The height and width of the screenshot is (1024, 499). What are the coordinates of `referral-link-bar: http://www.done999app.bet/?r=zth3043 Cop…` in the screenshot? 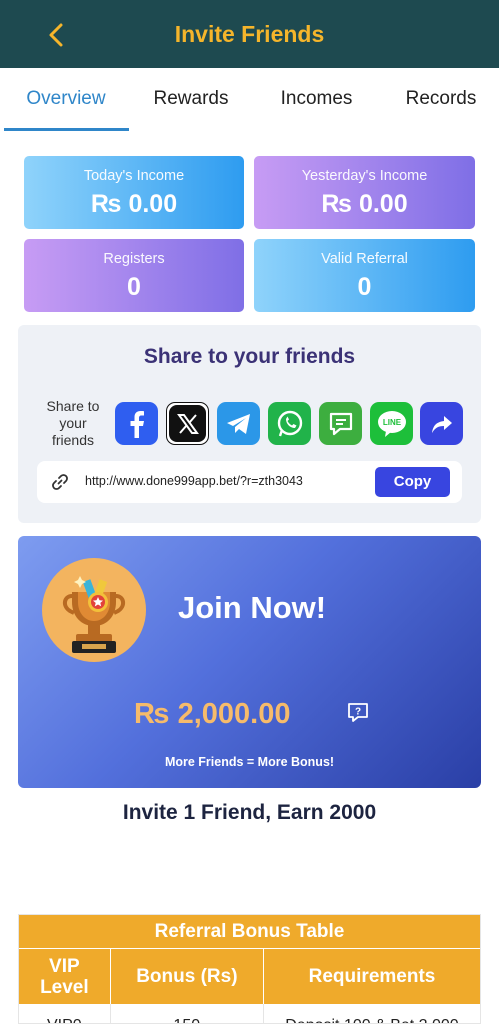 It's located at (249, 482).